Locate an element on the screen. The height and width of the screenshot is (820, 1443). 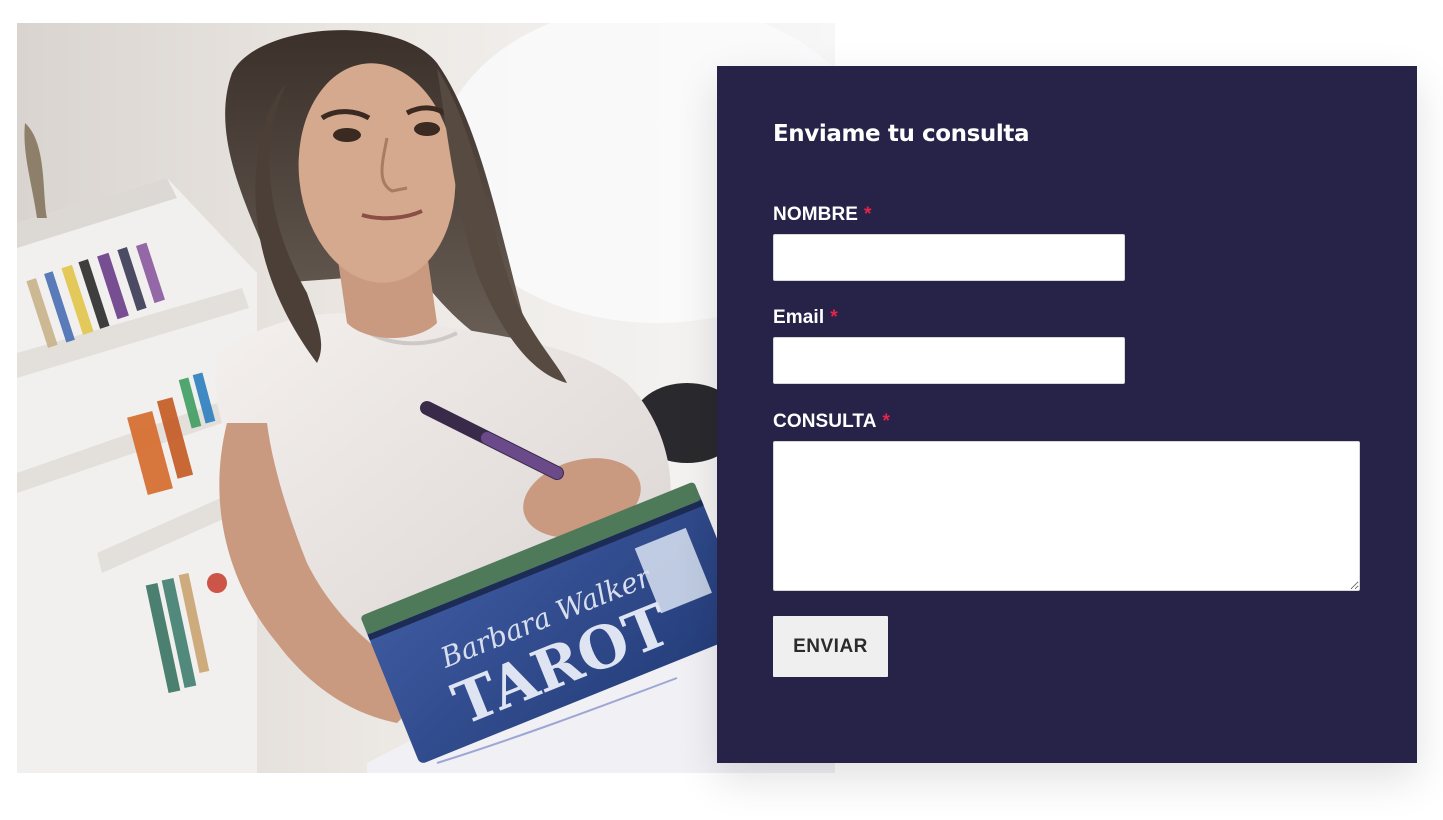
nombre-input is located at coordinates (949, 257).